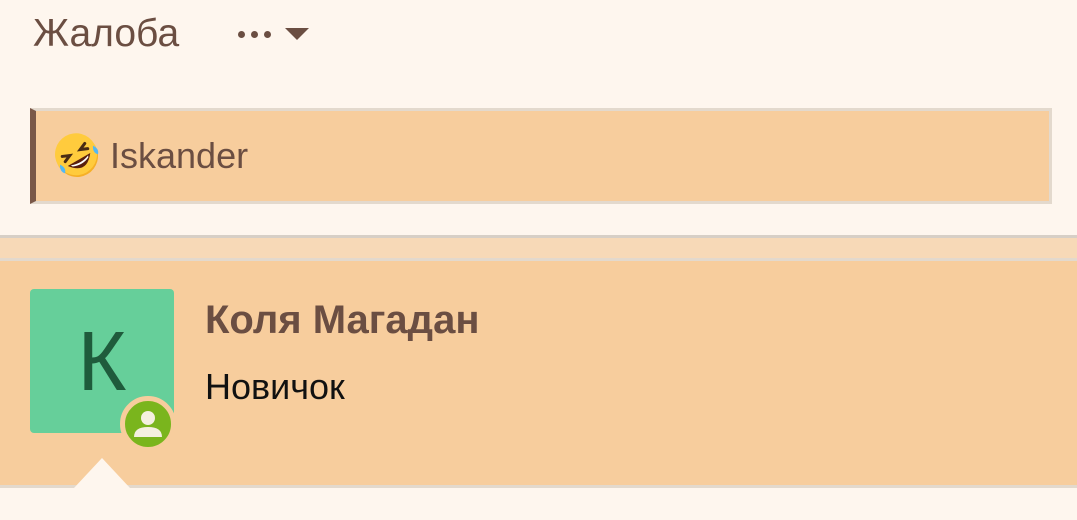  What do you see at coordinates (538, 35) in the screenshot?
I see `post-actions-bar: Жалоба` at bounding box center [538, 35].